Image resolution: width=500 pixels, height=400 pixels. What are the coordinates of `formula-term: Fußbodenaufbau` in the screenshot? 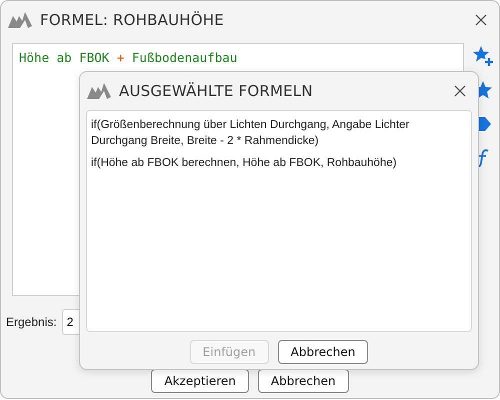 It's located at (185, 57).